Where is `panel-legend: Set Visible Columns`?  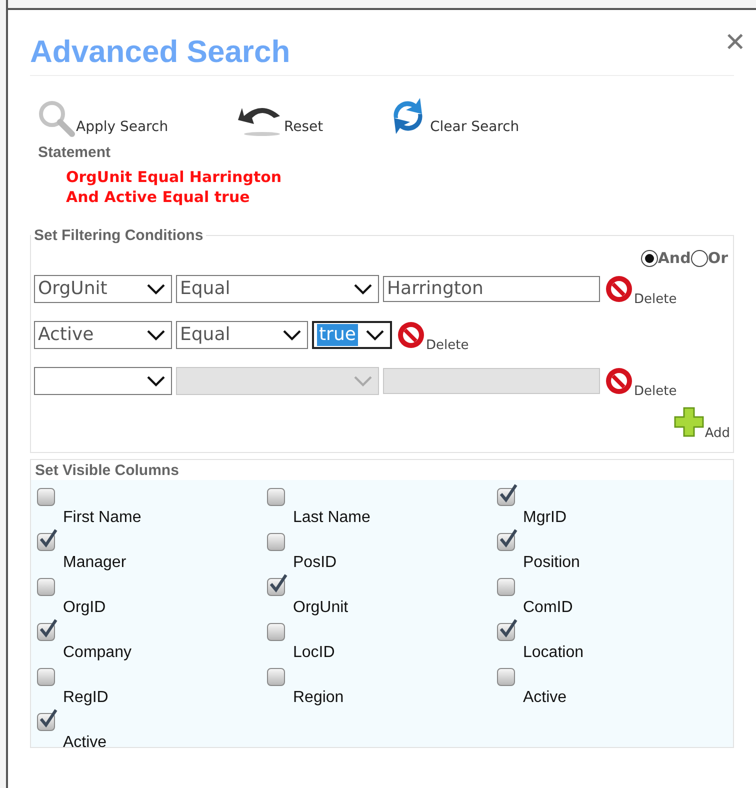
panel-legend: Set Visible Columns is located at coordinates (382, 470).